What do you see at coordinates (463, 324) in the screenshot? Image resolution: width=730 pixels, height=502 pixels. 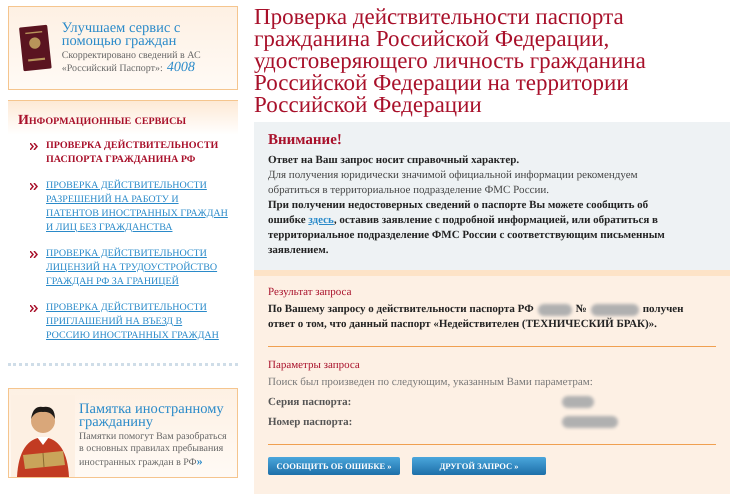 I see `result-text: ответ о том, что данный паспорт «Недействителен (ТЕХНИЧЕСКИЙ БРАК)».` at bounding box center [463, 324].